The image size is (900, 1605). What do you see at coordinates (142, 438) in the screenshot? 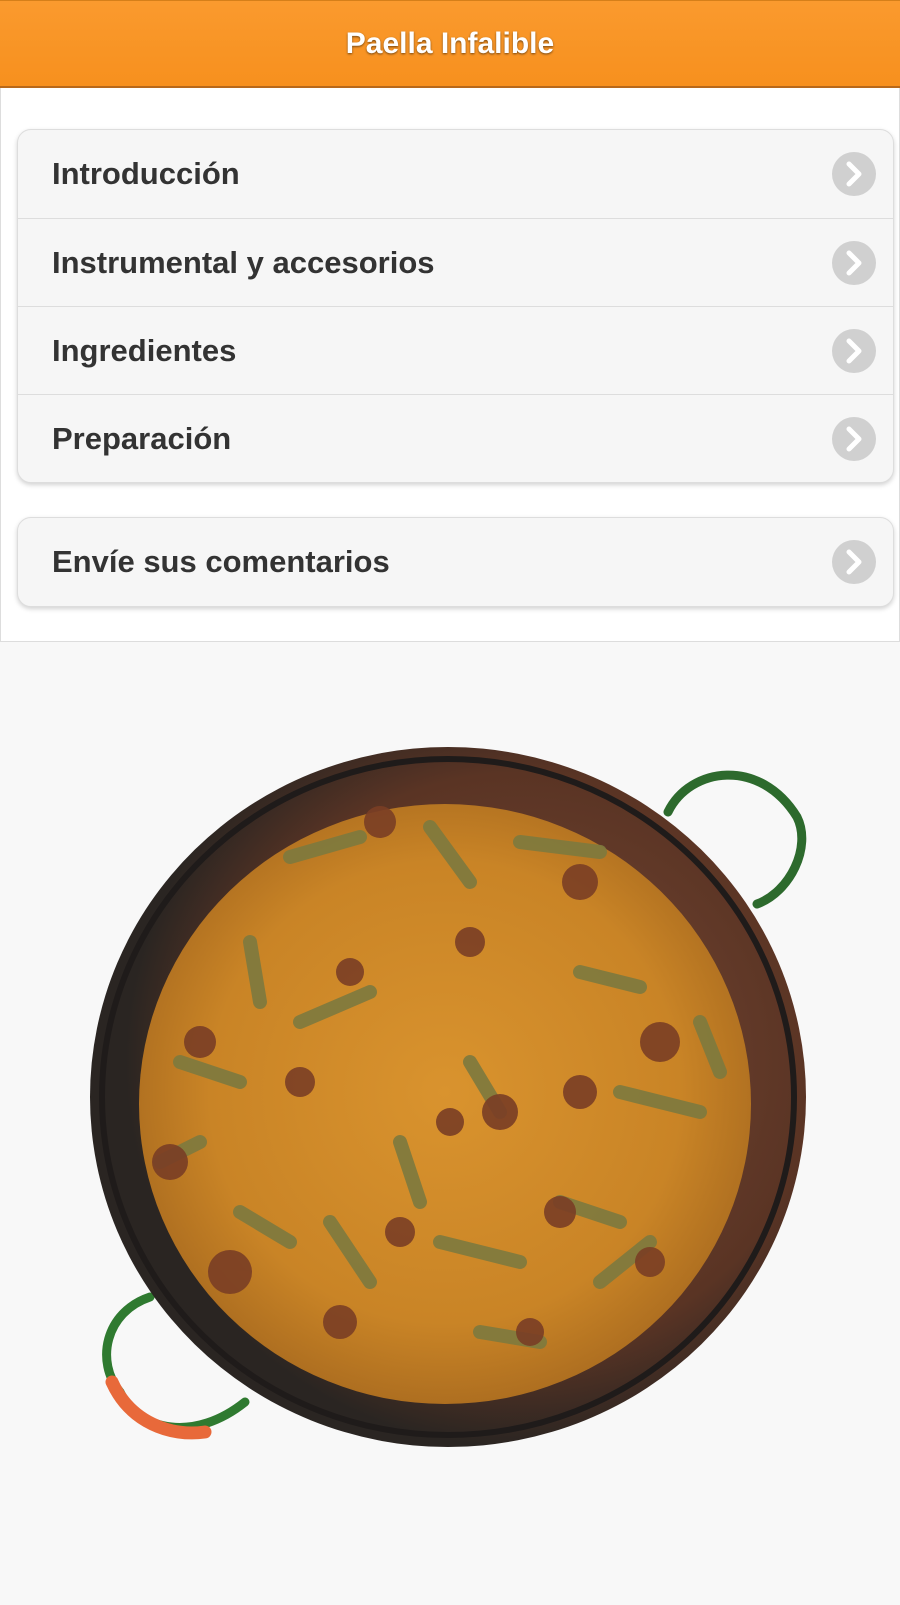
I see `menu-item-label: Preparación` at bounding box center [142, 438].